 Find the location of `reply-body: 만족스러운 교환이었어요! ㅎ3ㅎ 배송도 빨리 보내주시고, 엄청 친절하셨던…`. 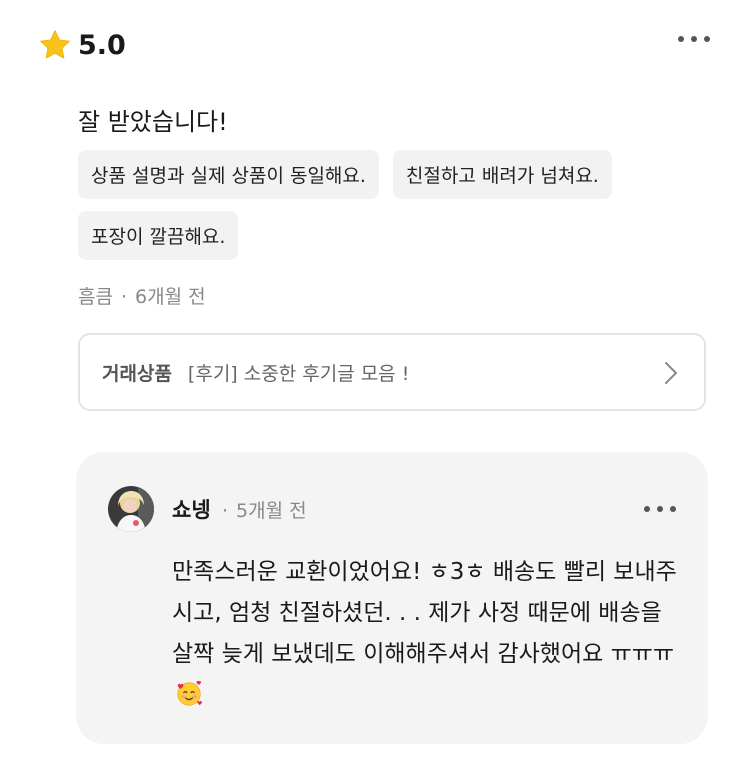

reply-body: 만족스러운 교환이었어요! ㅎ3ㅎ 배송도 빨리 보내주시고, 엄청 친절하셨던… is located at coordinates (427, 634).